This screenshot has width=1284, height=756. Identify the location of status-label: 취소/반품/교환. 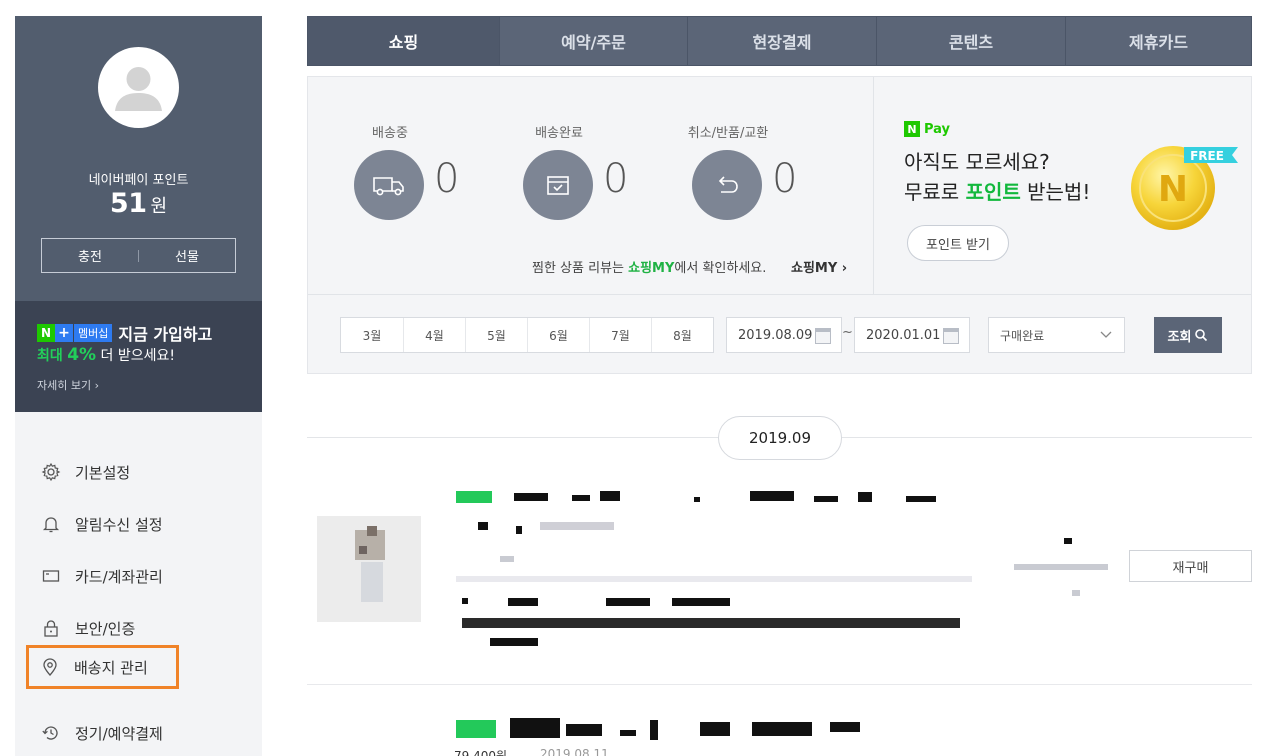
(728, 133).